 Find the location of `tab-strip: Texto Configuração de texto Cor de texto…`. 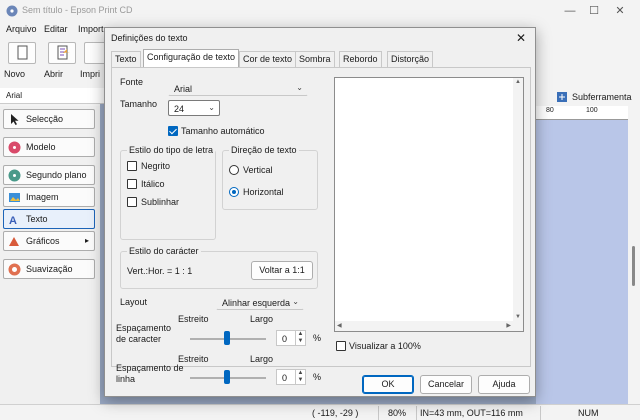

tab-strip: Texto Configuração de texto Cor de texto… is located at coordinates (321, 58).